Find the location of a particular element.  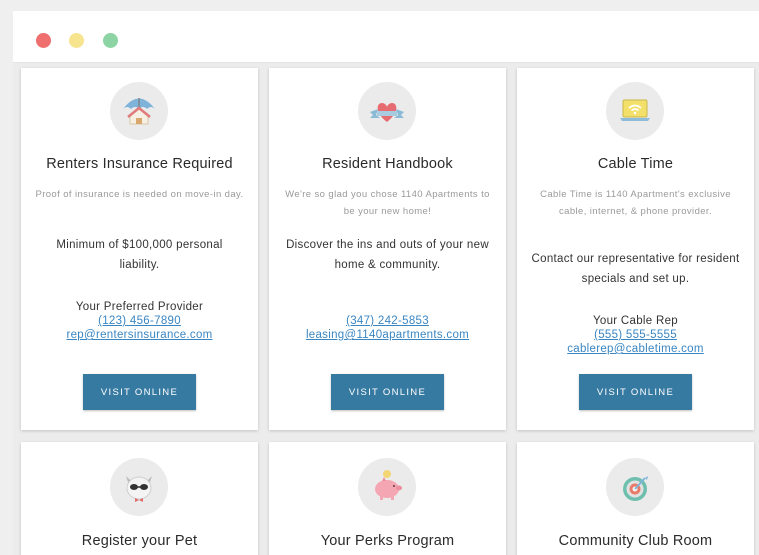

phone-link: (123) 456-7890 is located at coordinates (139, 321).